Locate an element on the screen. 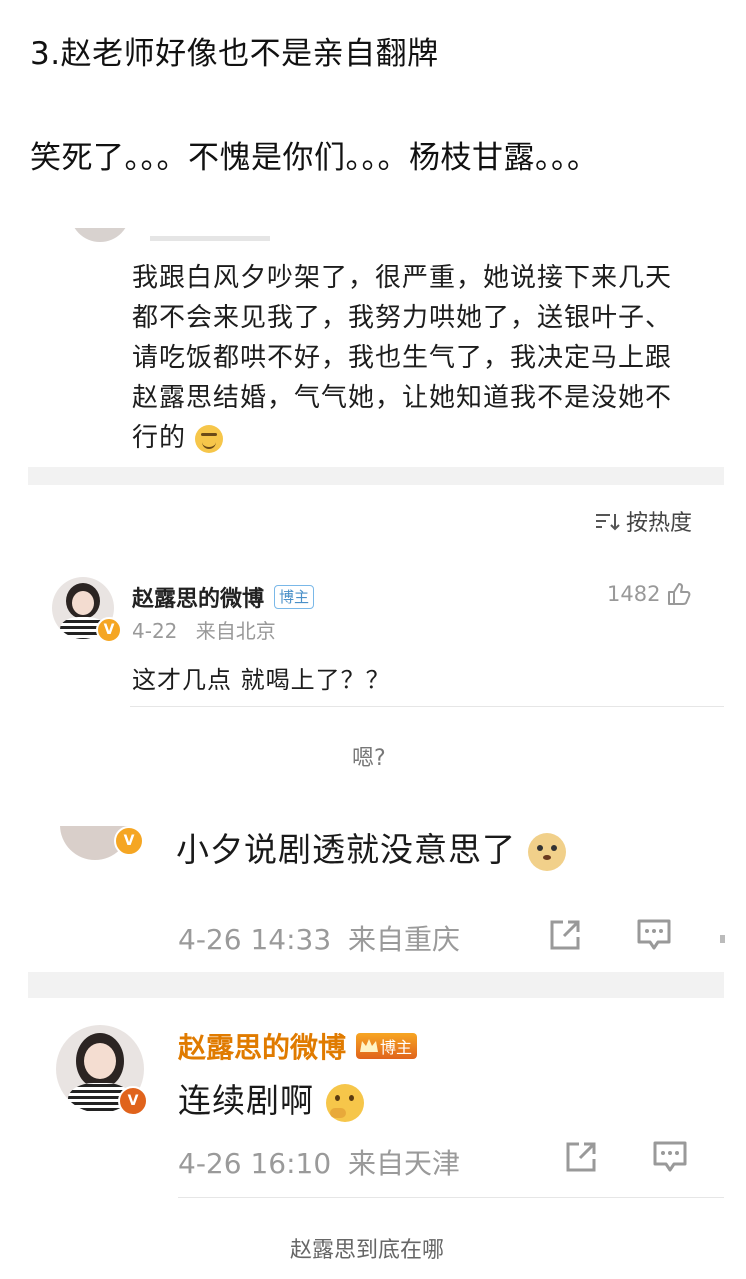 This screenshot has width=746, height=1279. sort-label: 按热度 is located at coordinates (659, 523).